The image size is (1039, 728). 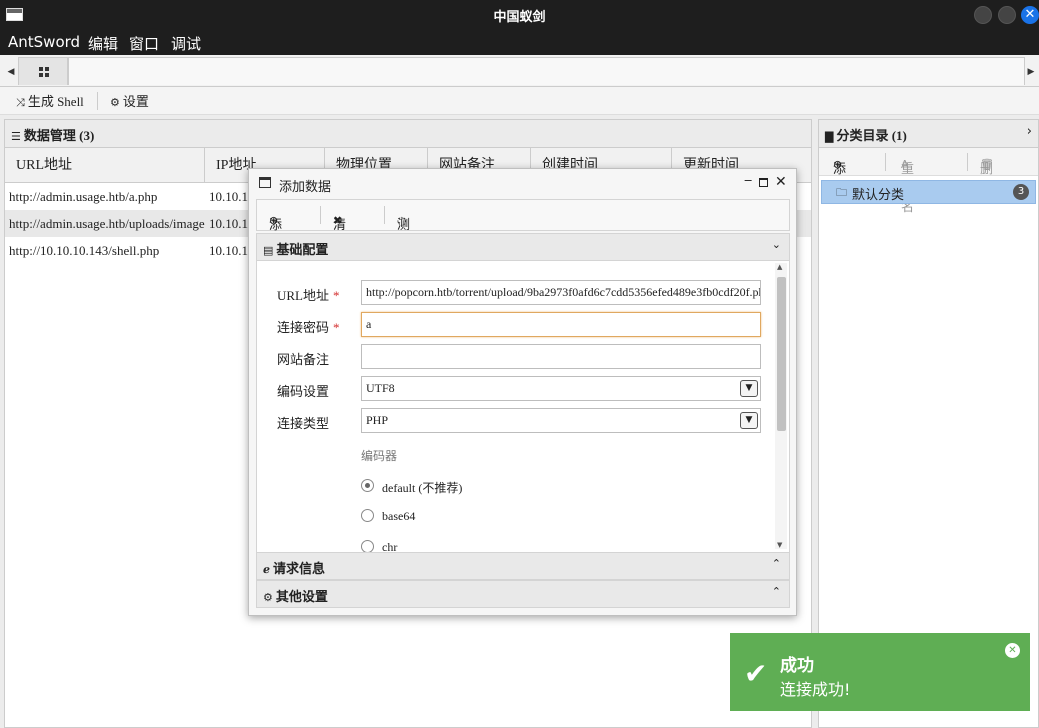 I want to click on window-title: 中国蚁剑, so click(x=519, y=17).